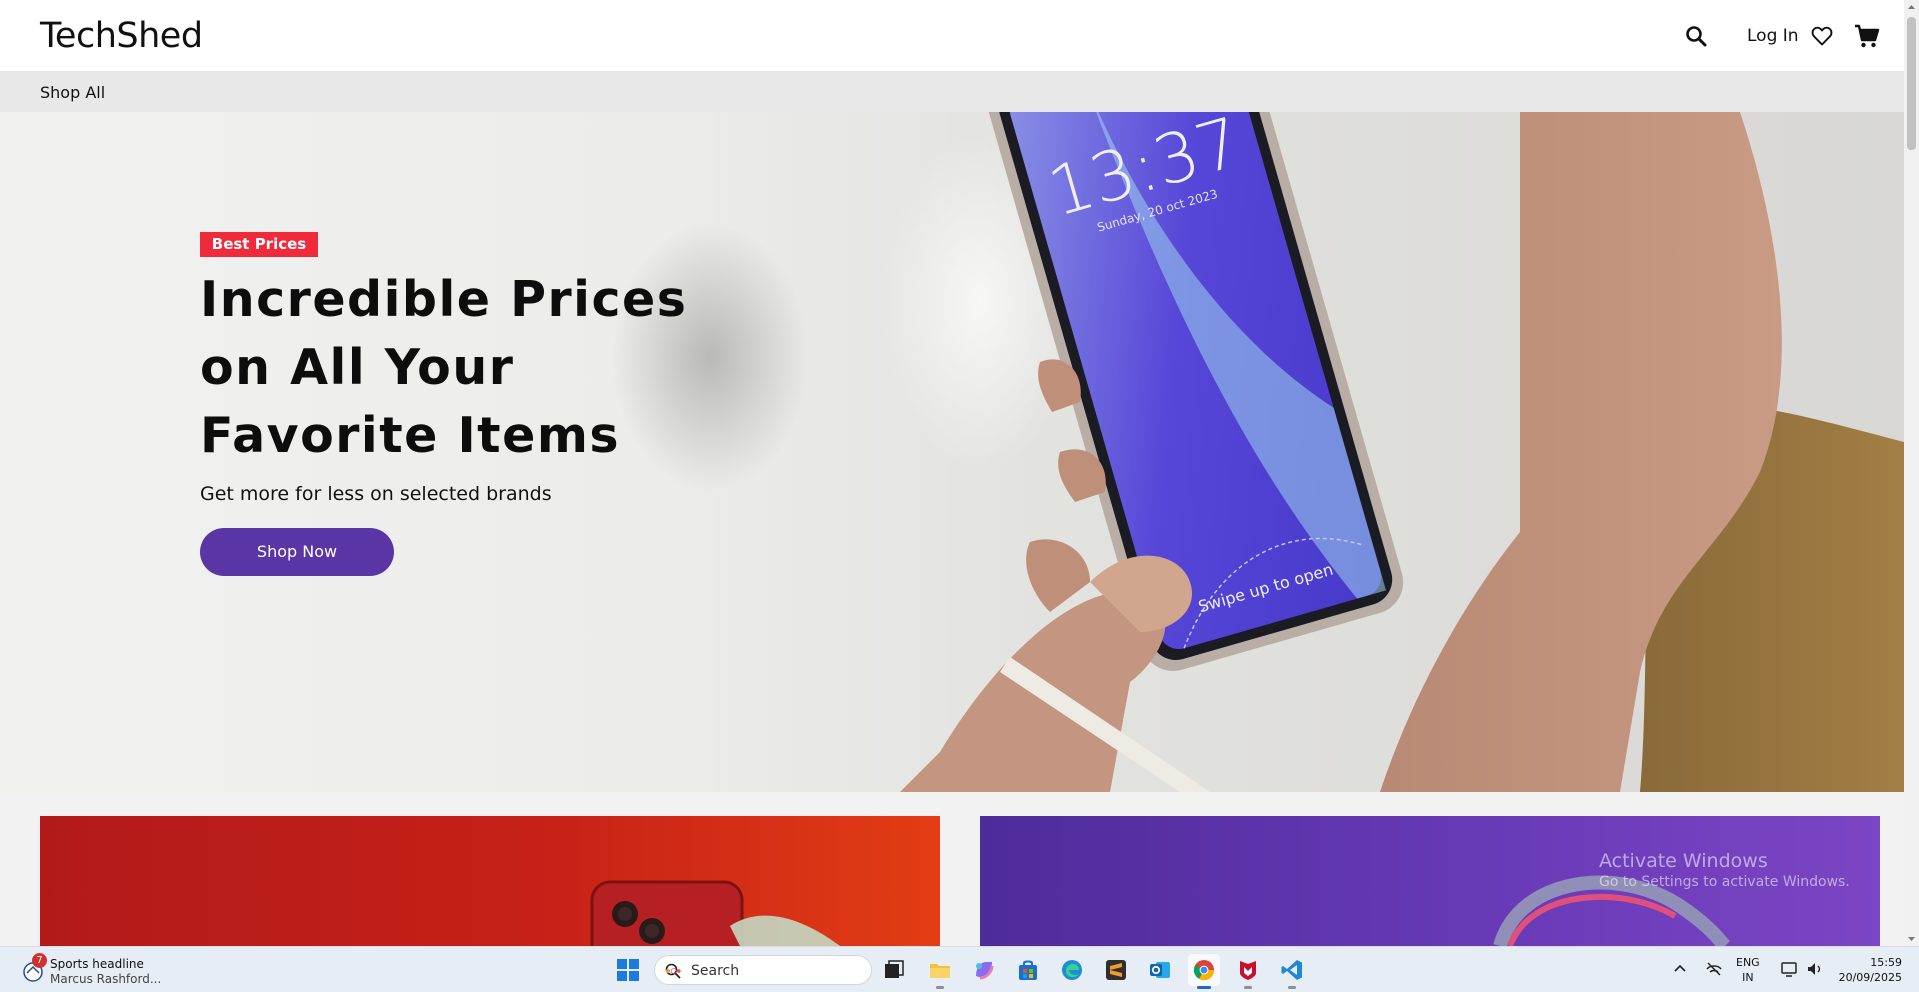  I want to click on news-title: Sports headline, so click(97, 964).